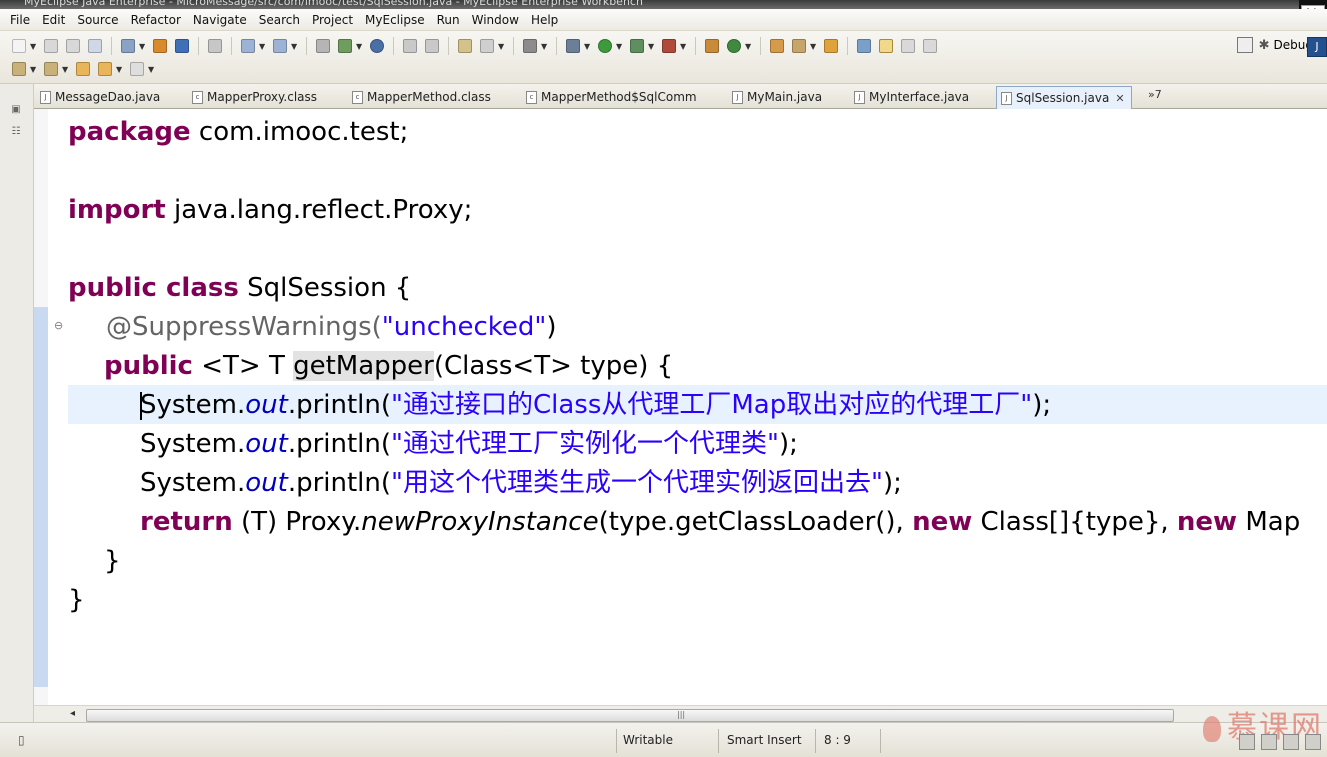 This screenshot has width=1327, height=757. What do you see at coordinates (95, 46) in the screenshot?
I see `print-icon` at bounding box center [95, 46].